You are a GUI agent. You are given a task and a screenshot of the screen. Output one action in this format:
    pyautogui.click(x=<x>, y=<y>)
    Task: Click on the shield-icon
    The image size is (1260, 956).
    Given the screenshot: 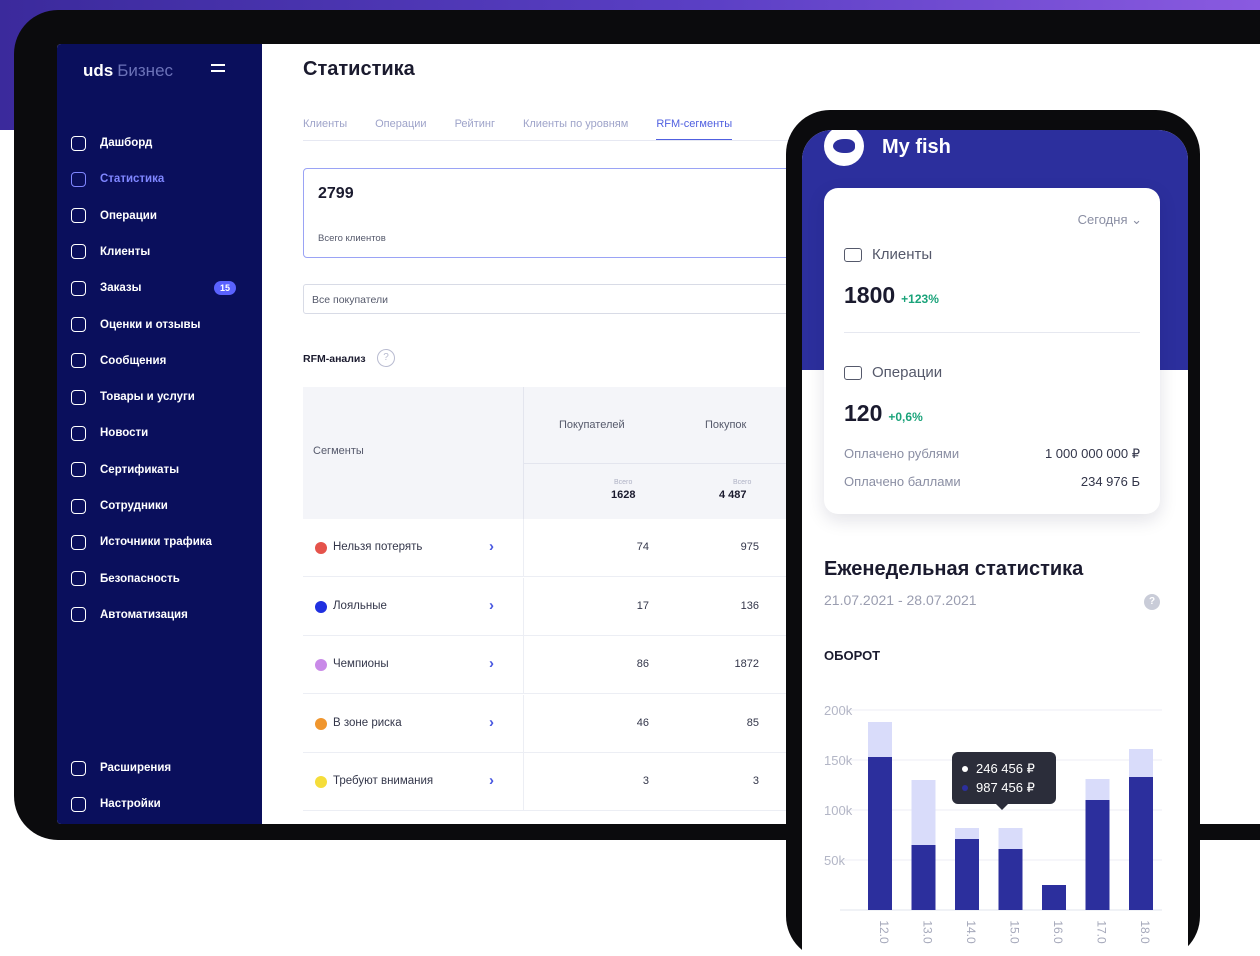 What is the action you would take?
    pyautogui.click(x=78, y=579)
    